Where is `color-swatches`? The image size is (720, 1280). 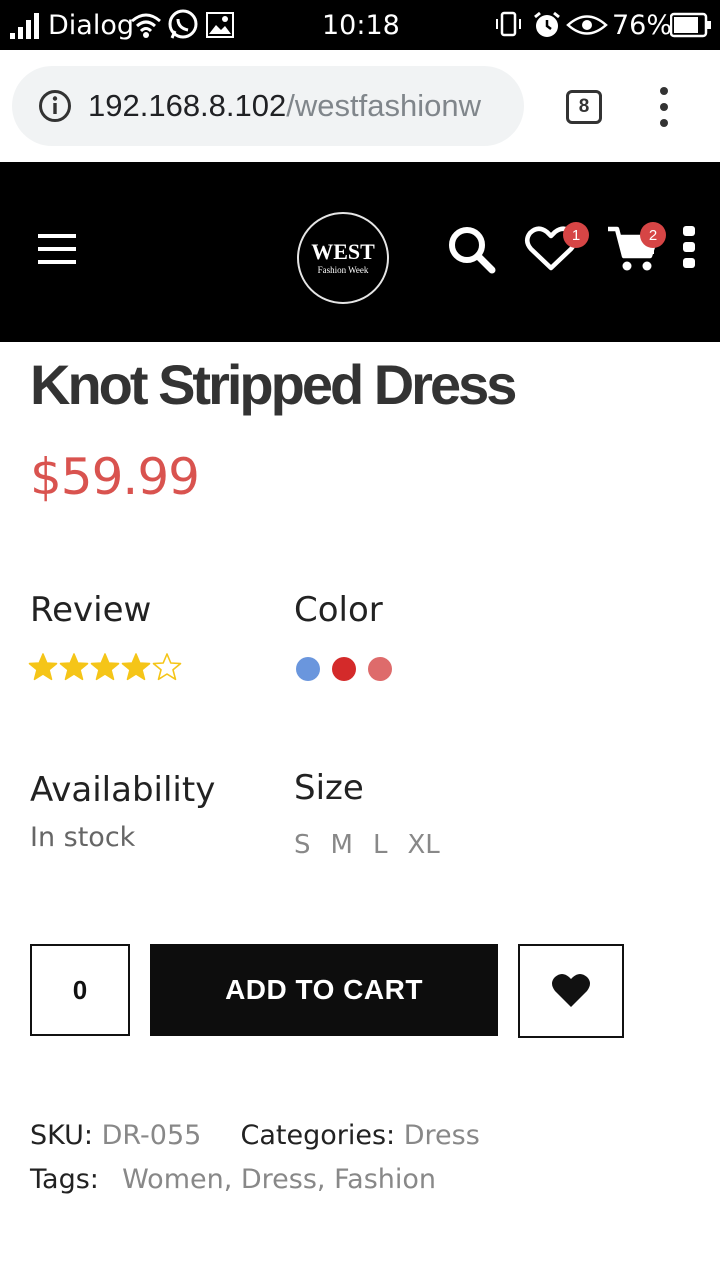 color-swatches is located at coordinates (344, 669).